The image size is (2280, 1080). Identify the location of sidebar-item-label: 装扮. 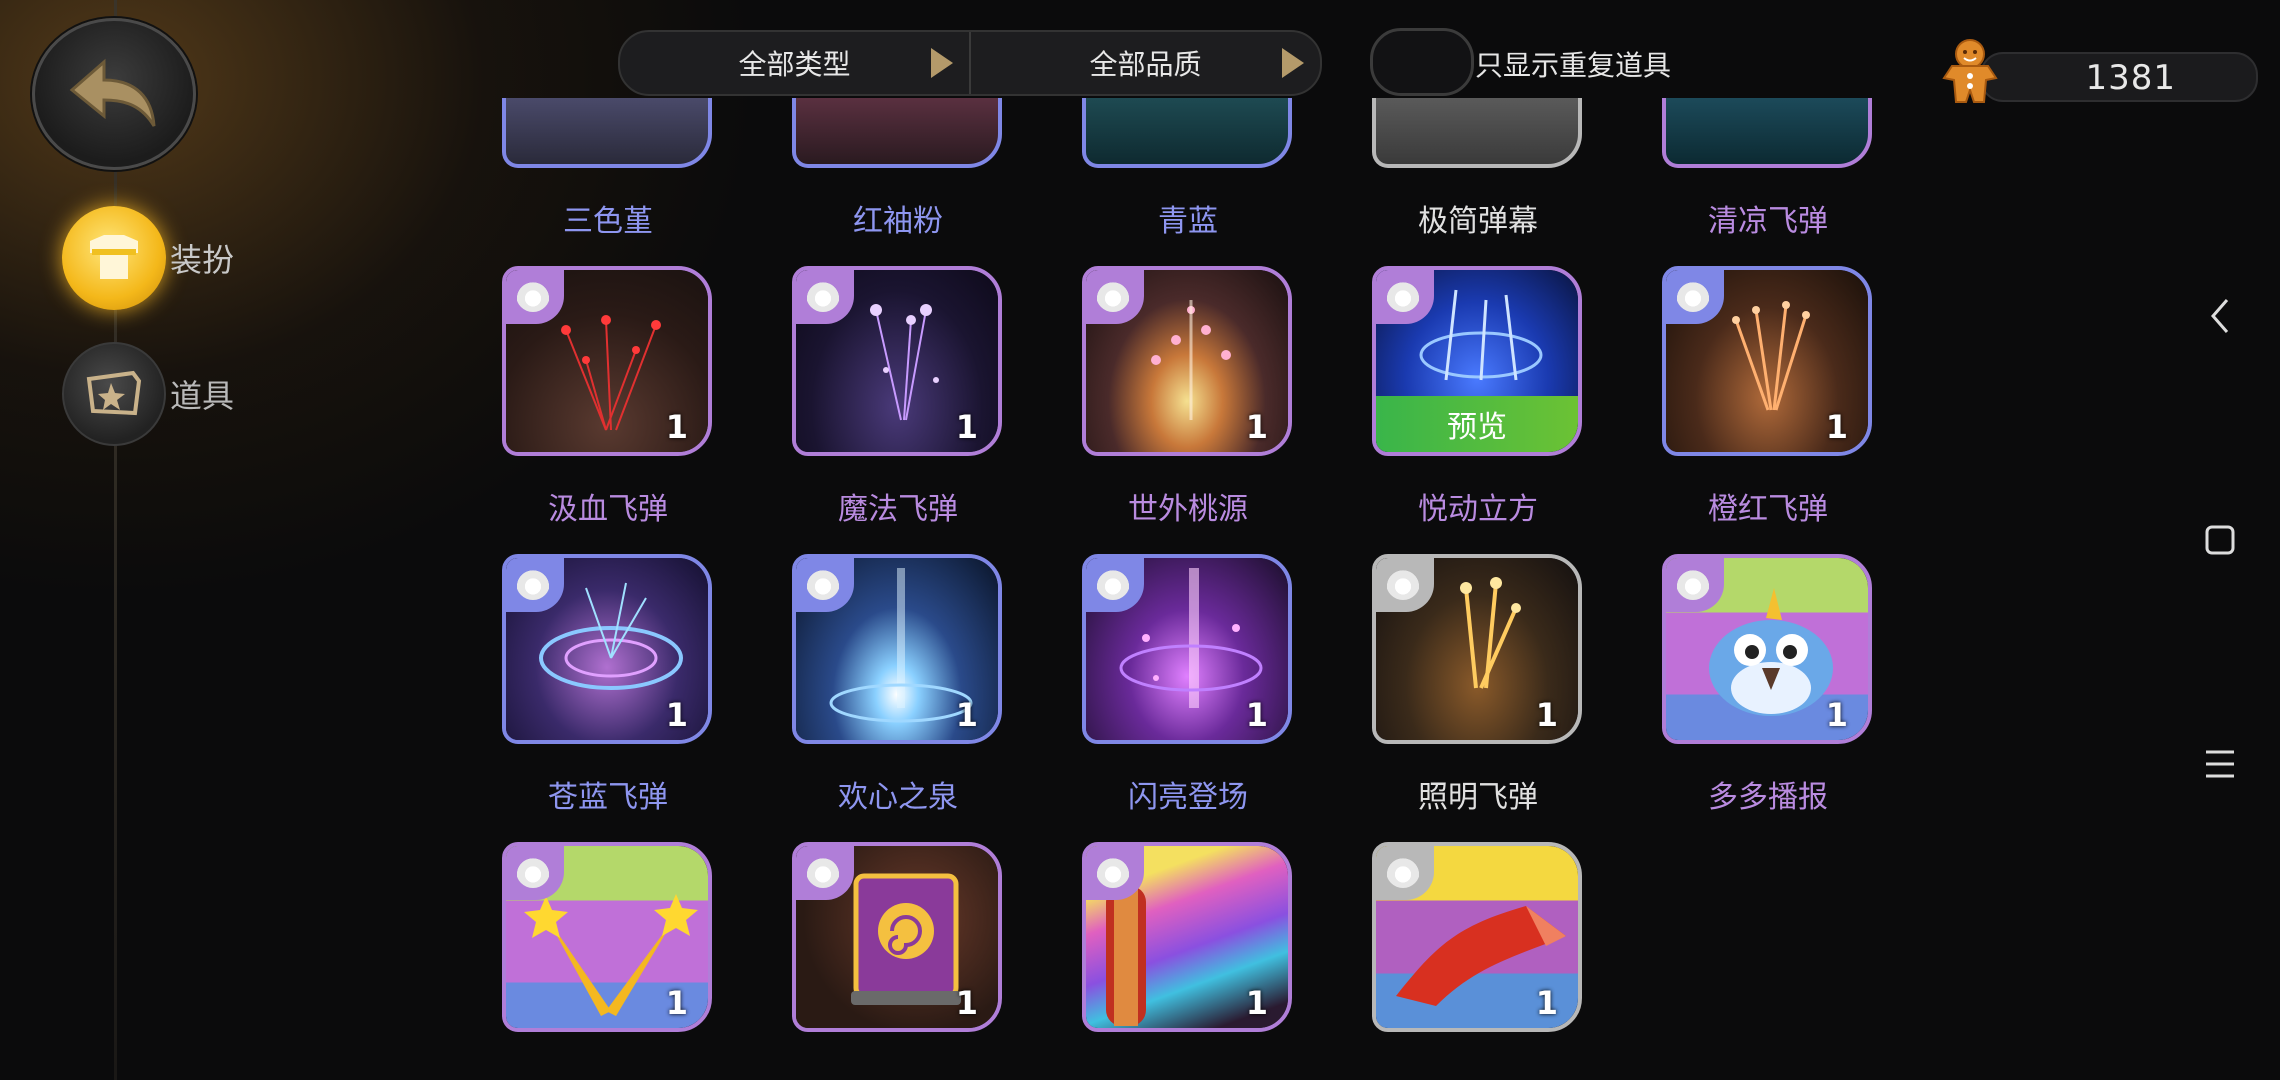
(202, 260).